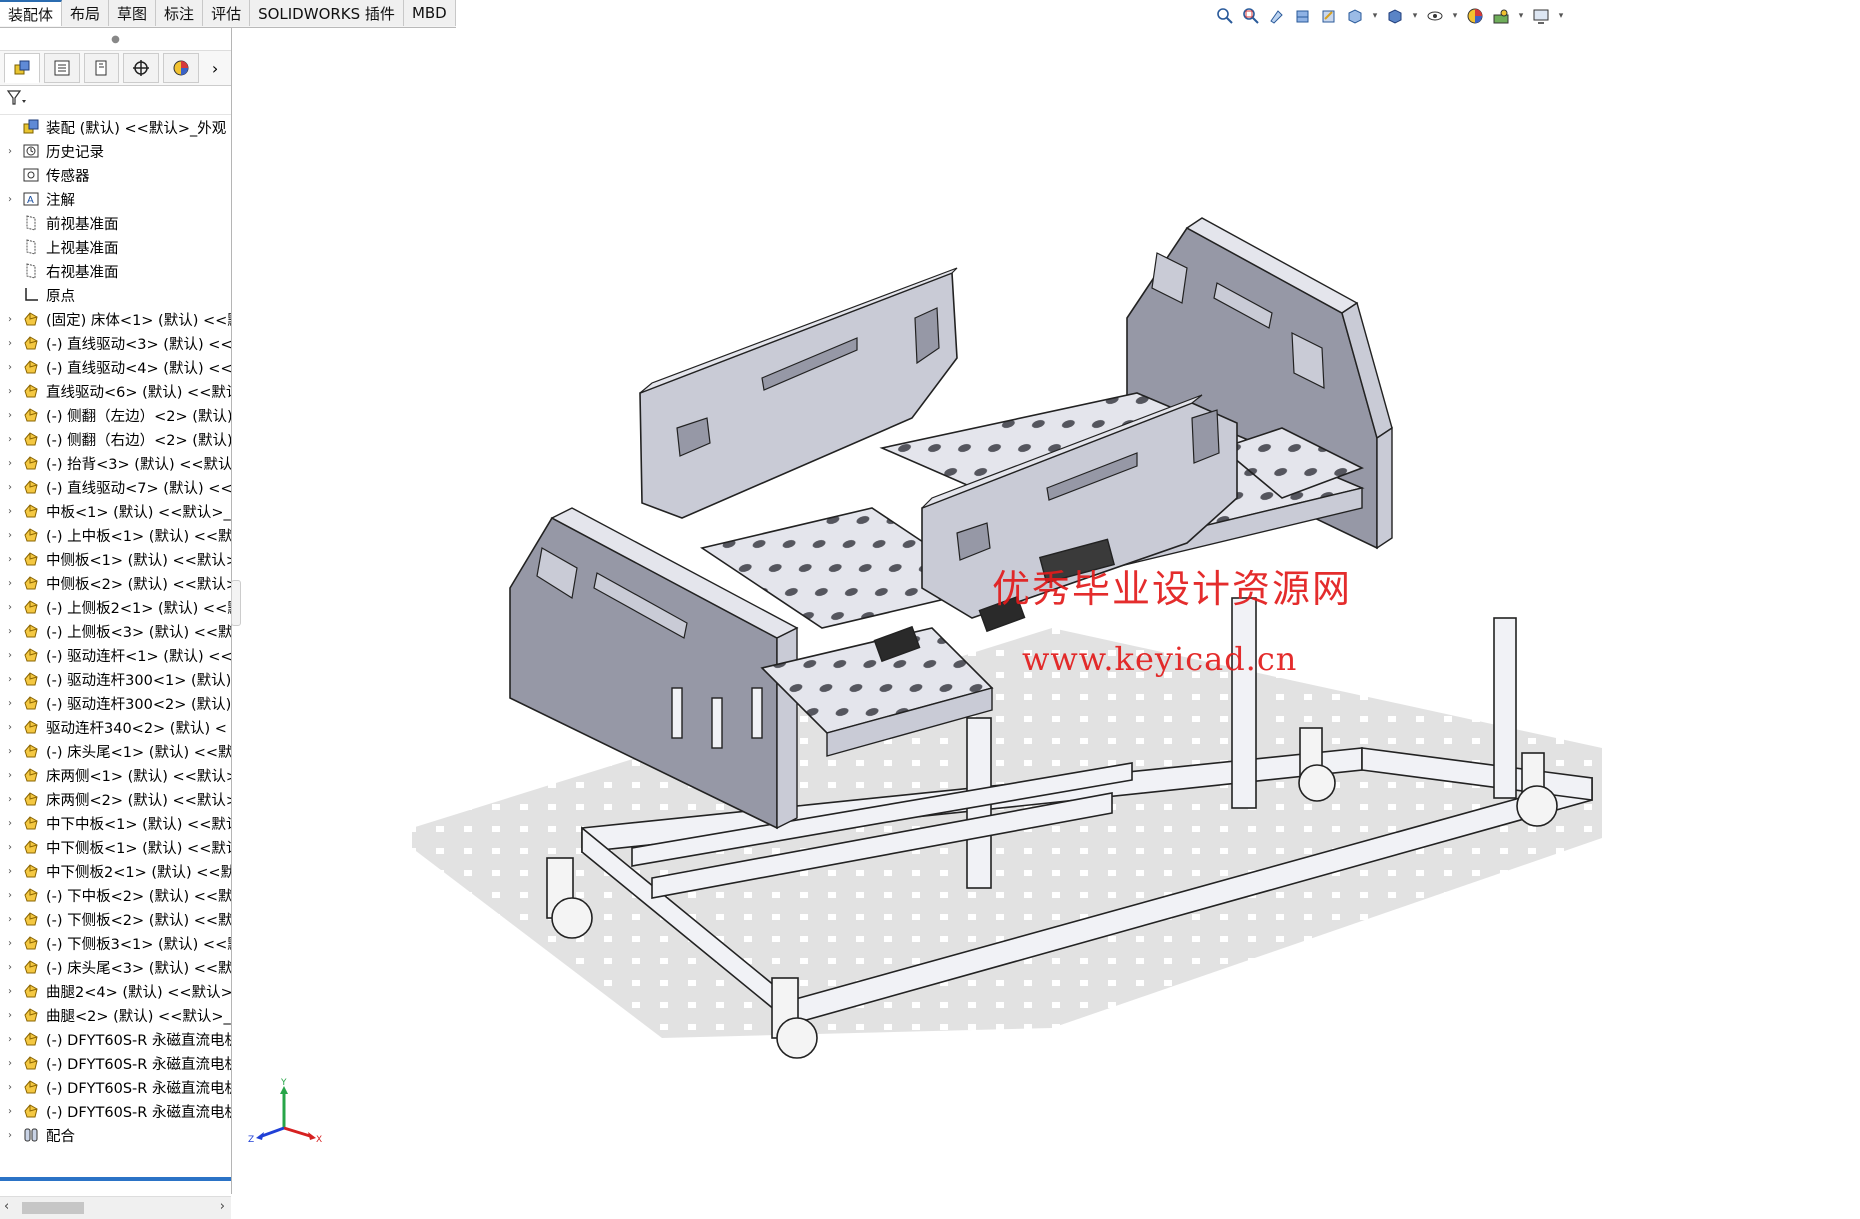 The width and height of the screenshot is (1860, 1219). Describe the element at coordinates (22, 68) in the screenshot. I see `feature-manager-icon` at that location.